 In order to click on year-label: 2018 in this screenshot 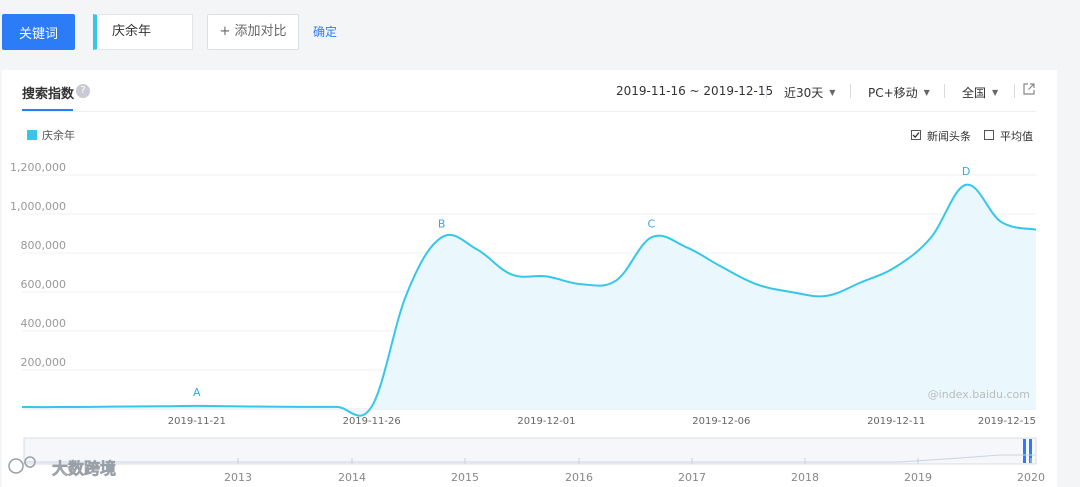, I will do `click(805, 477)`.